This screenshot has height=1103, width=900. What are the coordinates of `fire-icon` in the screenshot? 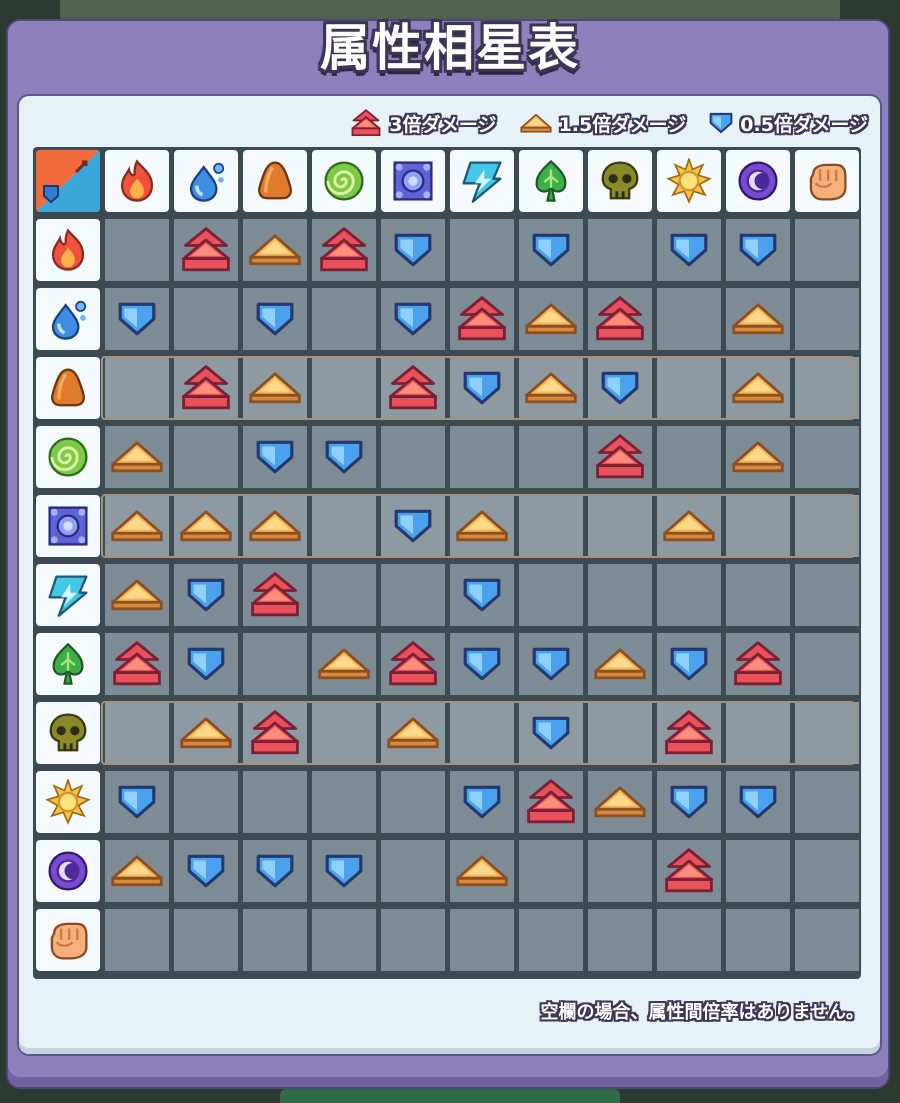 It's located at (68, 250).